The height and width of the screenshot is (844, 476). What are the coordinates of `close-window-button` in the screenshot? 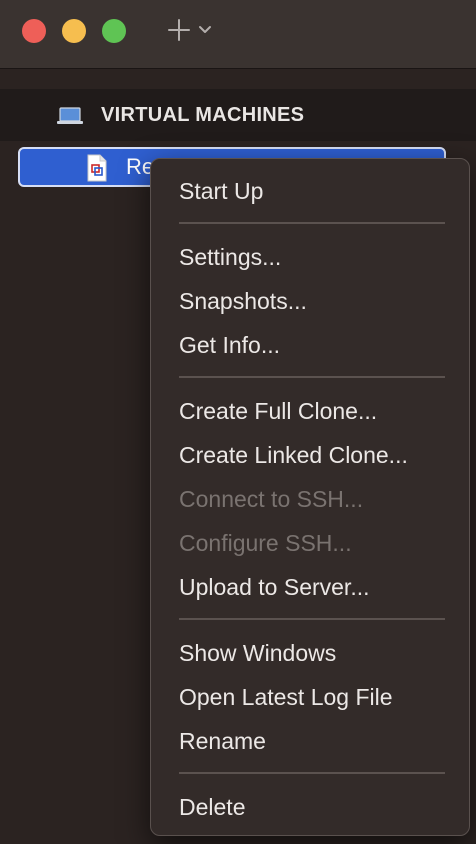 It's located at (34, 31).